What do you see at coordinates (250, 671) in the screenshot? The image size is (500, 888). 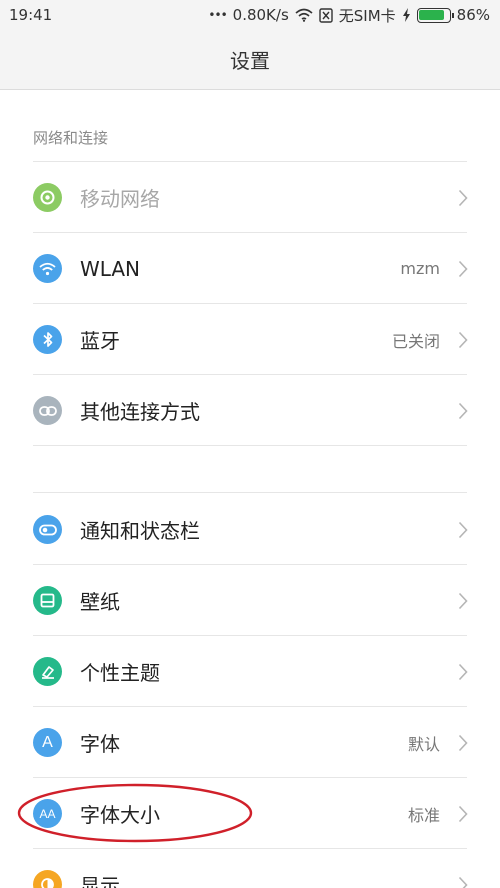 I see `settings-item-themes: 个性主题` at bounding box center [250, 671].